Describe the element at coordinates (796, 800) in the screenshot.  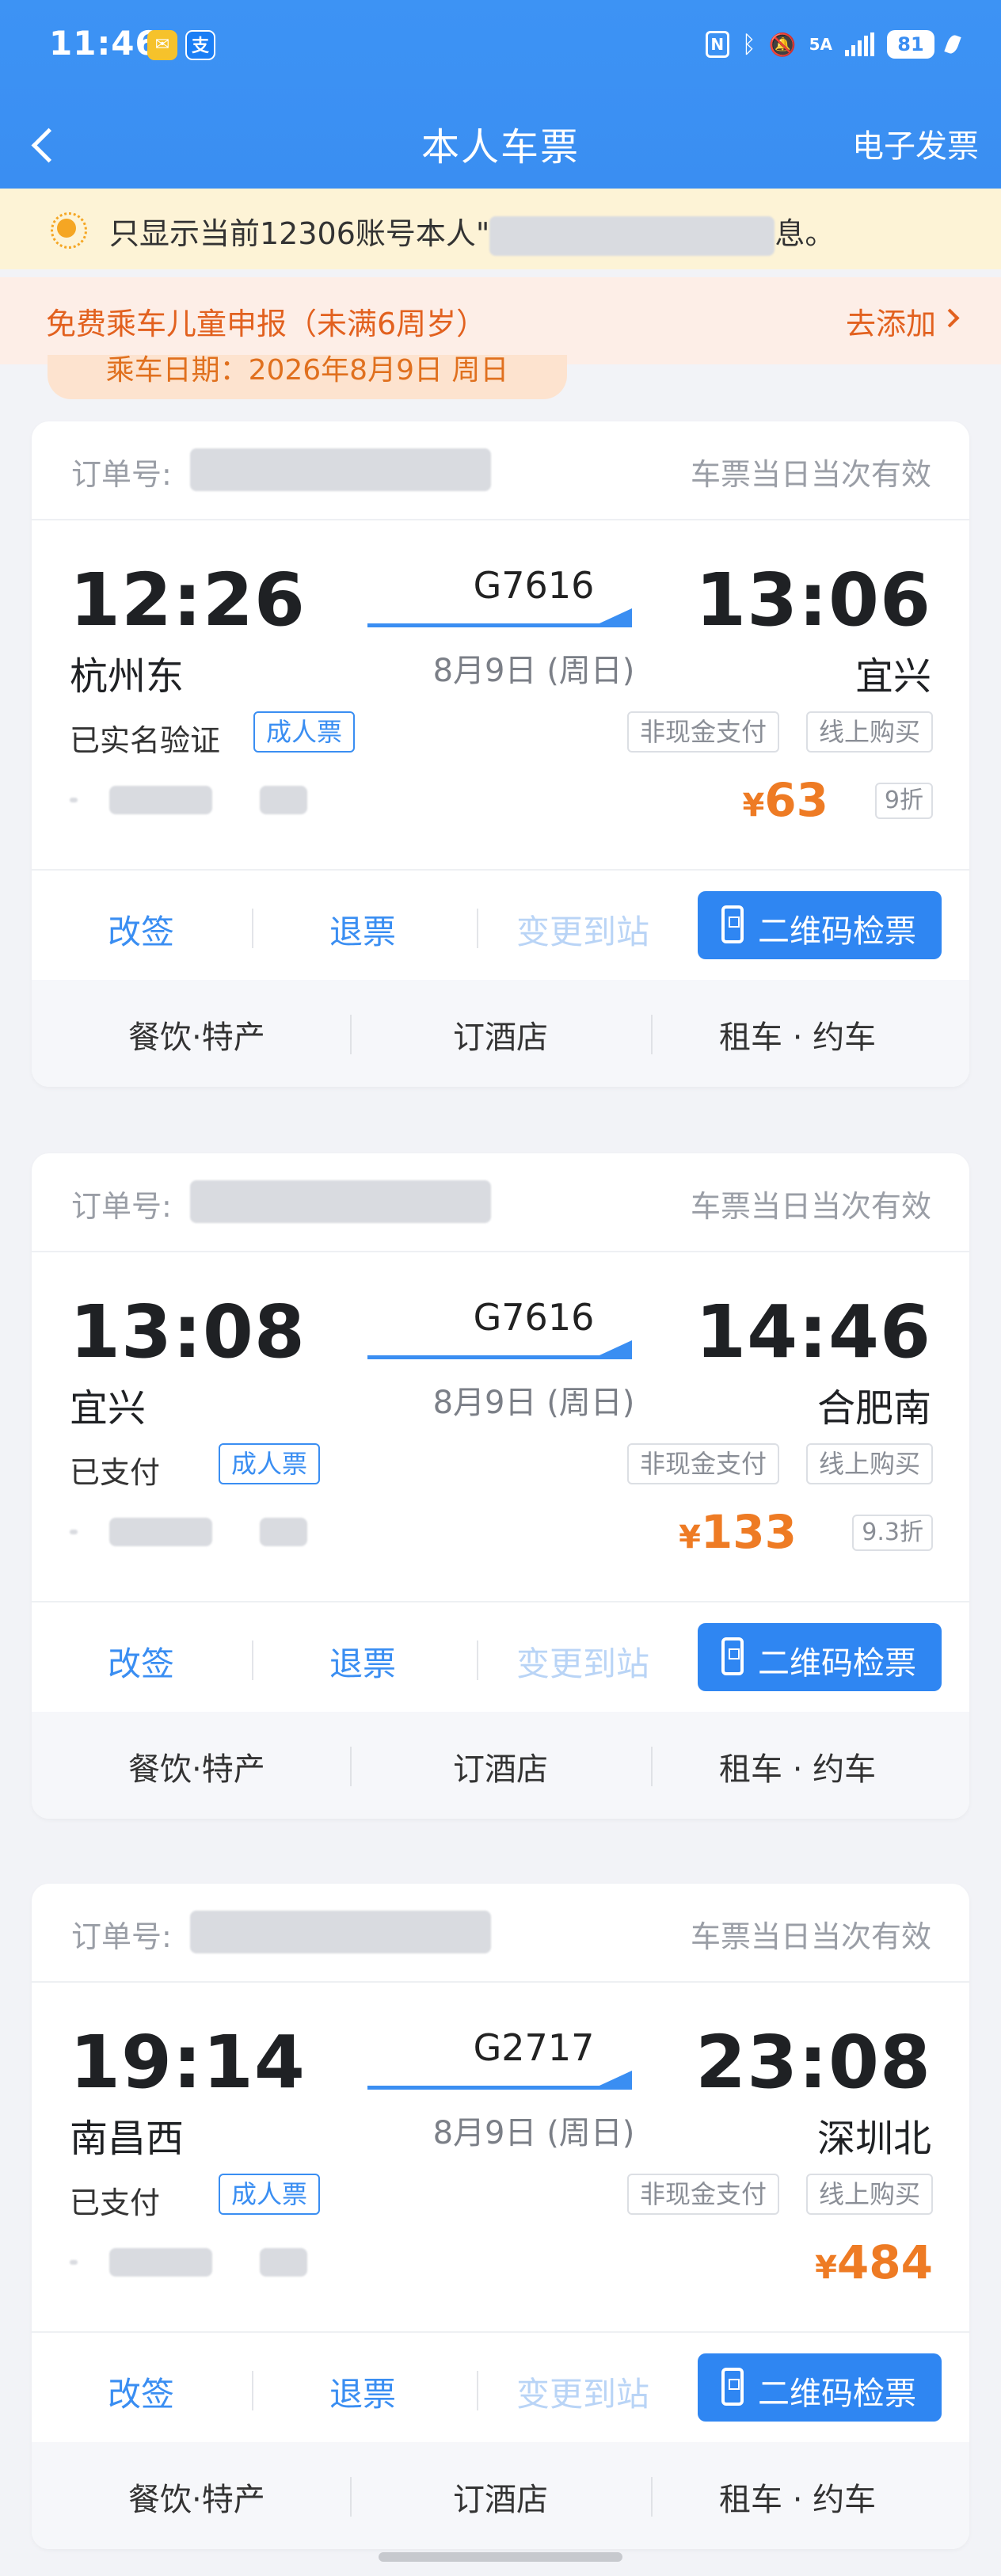
I see `price-value: 63` at that location.